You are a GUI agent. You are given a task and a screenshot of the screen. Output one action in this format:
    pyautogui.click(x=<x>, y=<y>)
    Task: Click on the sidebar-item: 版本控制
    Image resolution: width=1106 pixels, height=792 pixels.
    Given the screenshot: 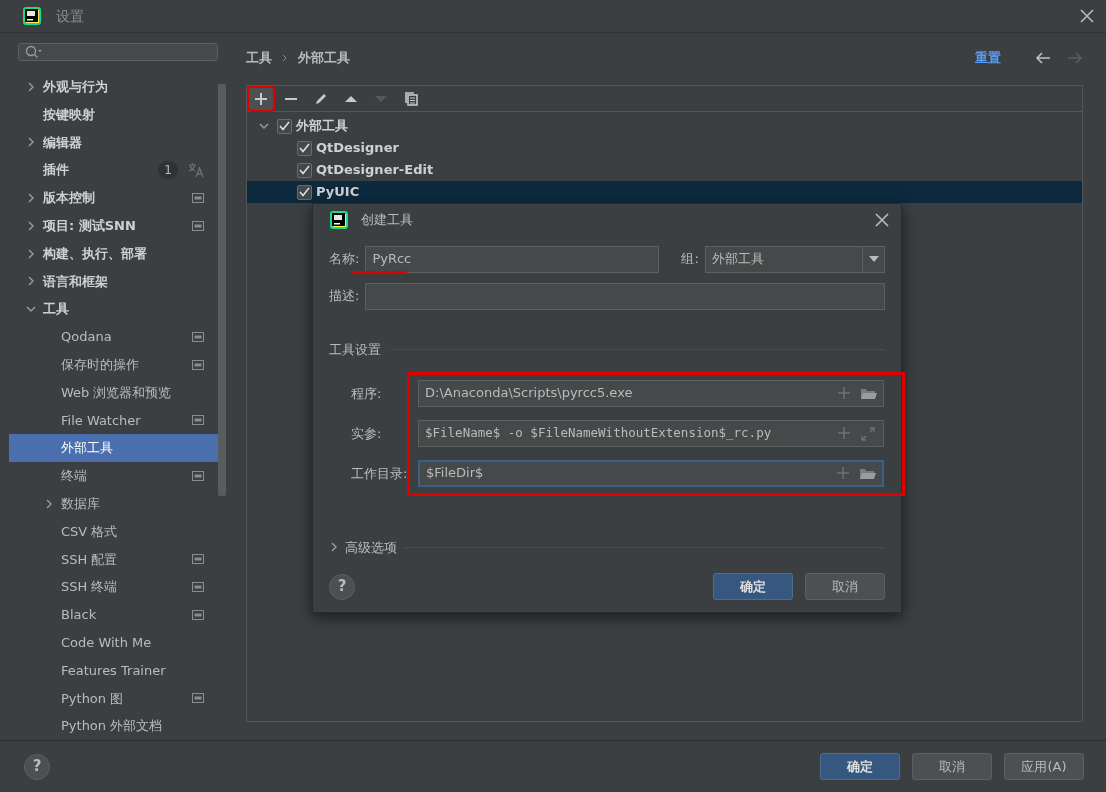 What is the action you would take?
    pyautogui.click(x=113, y=198)
    